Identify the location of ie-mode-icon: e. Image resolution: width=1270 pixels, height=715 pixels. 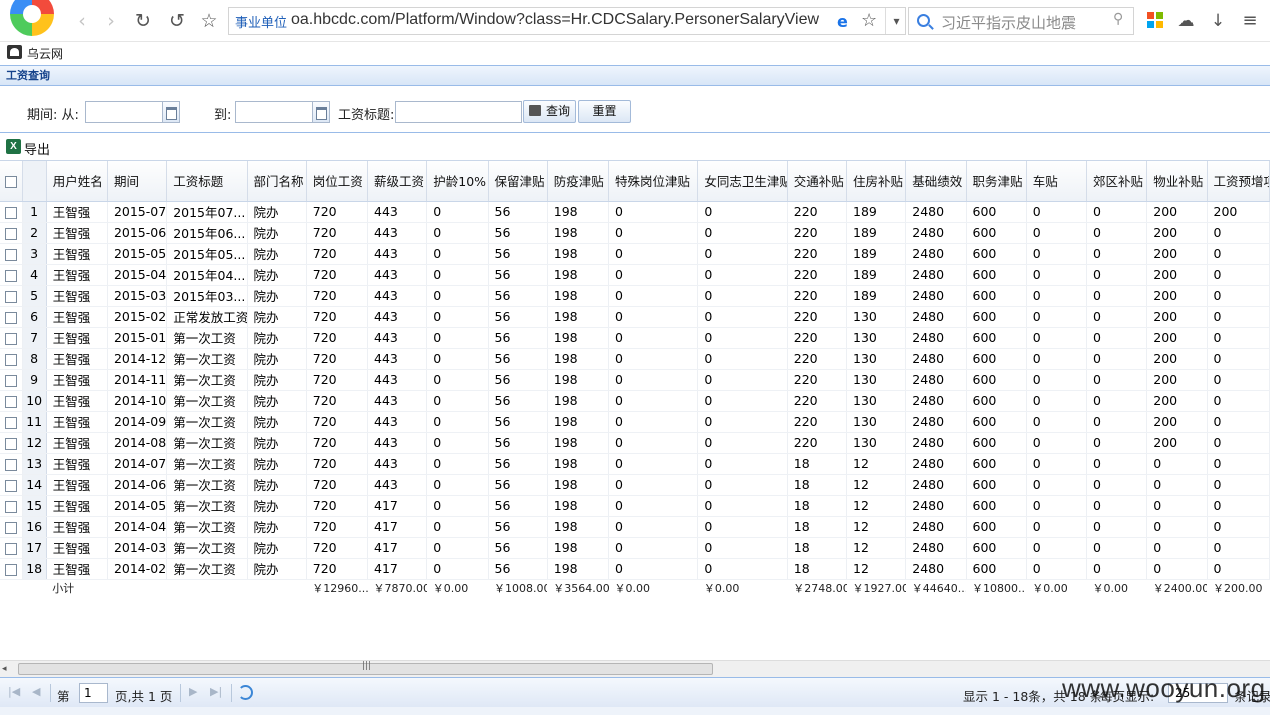
(842, 21).